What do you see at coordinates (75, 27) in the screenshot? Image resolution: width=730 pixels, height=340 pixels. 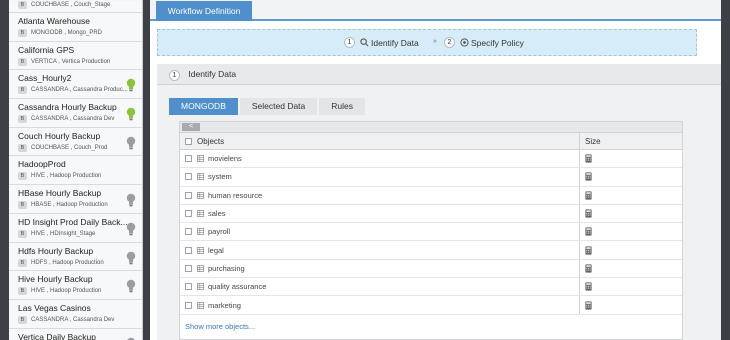 I see `workflow-list-item: Atlanta Warehouse B MONGODB , Mongo_PRD` at bounding box center [75, 27].